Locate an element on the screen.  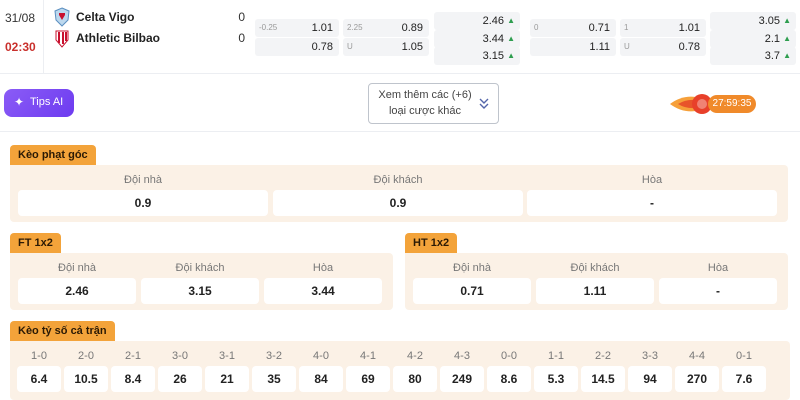
more-bet-types-button: Xem thêm các (+6) loại cược khác is located at coordinates (433, 103).